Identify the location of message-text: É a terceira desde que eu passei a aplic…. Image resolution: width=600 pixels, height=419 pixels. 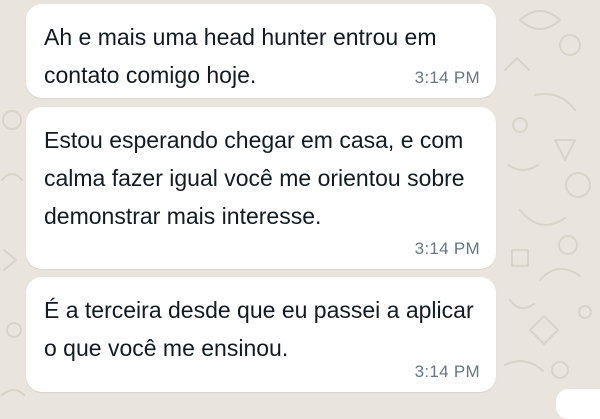
(259, 329).